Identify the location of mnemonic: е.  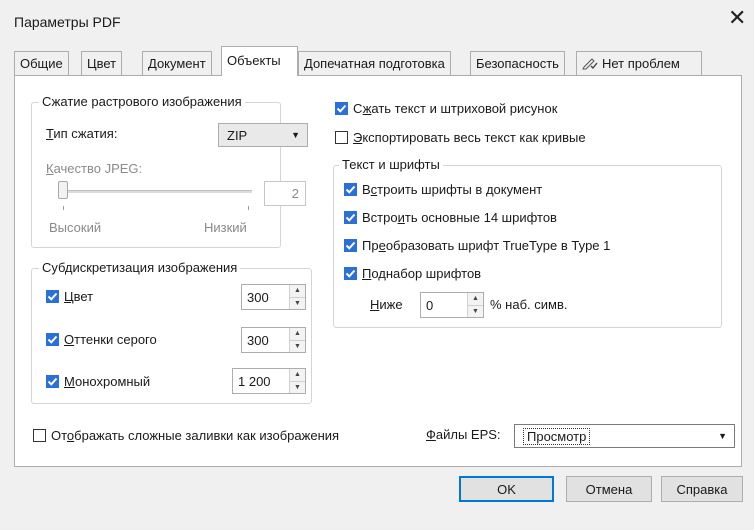
(382, 245).